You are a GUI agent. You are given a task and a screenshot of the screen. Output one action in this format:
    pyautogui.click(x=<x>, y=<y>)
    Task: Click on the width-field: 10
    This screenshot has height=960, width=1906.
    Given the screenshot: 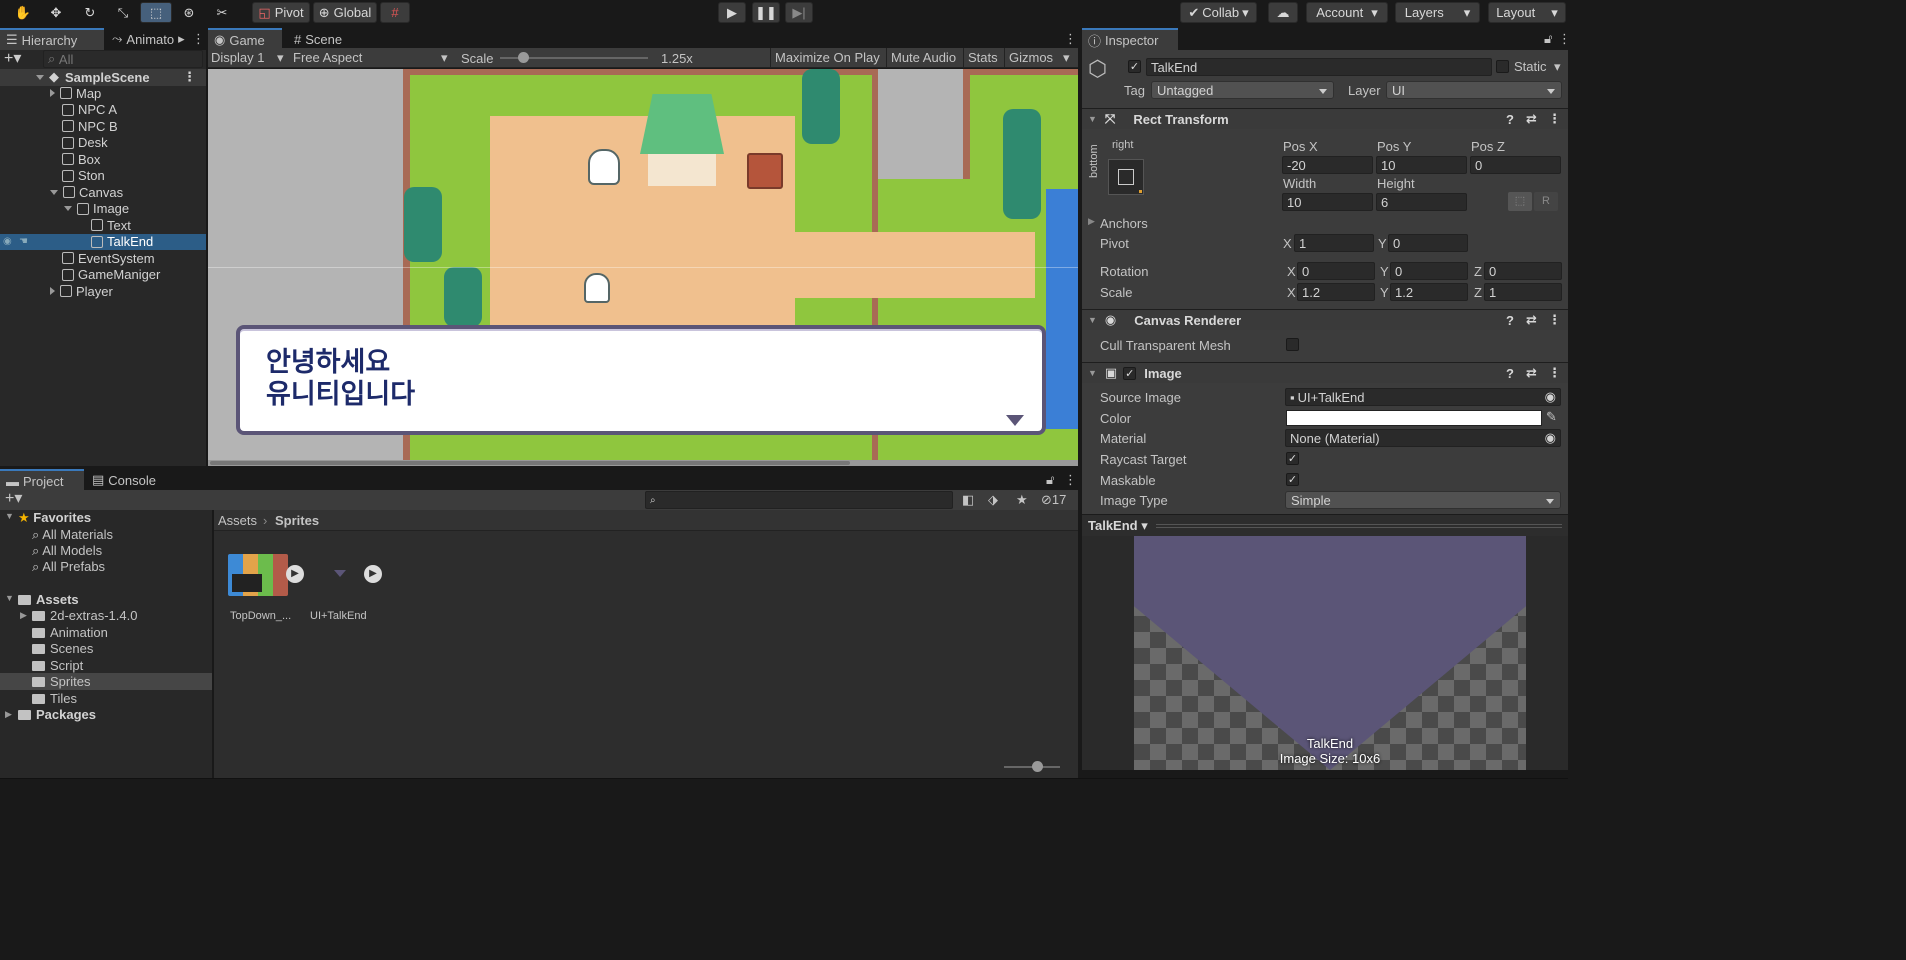 What is the action you would take?
    pyautogui.click(x=1327, y=202)
    